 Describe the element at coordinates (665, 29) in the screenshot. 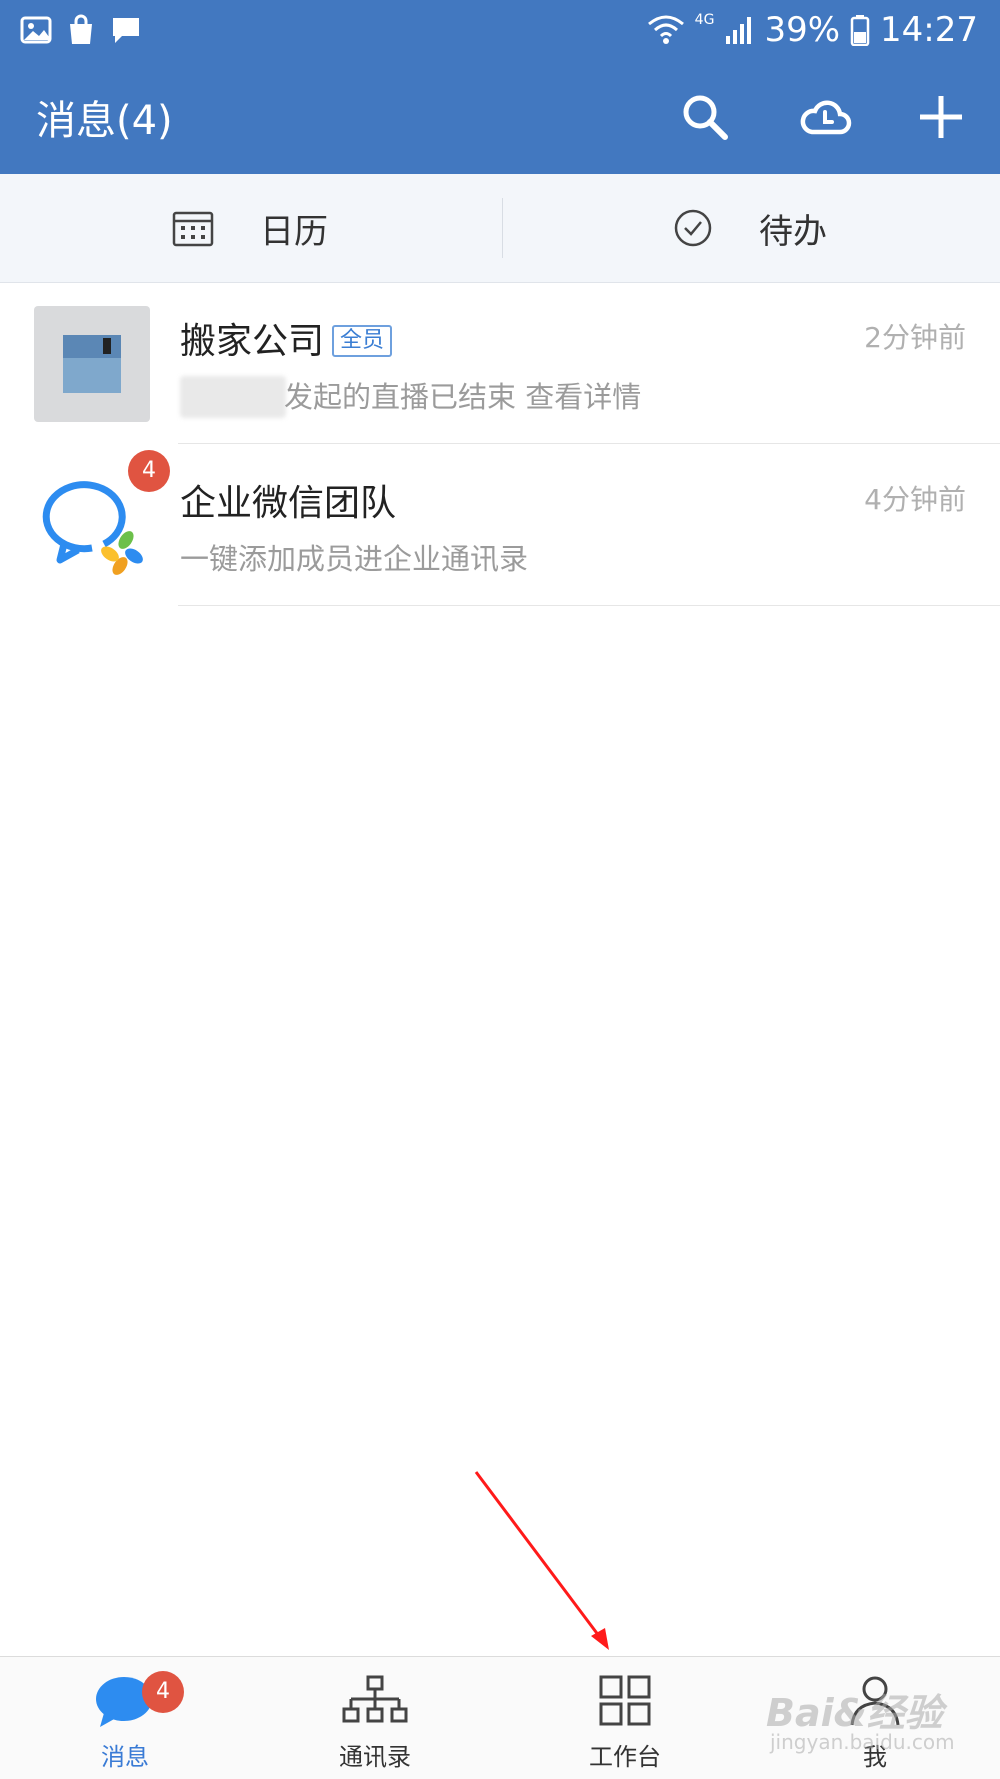

I see `wifi-icon` at that location.